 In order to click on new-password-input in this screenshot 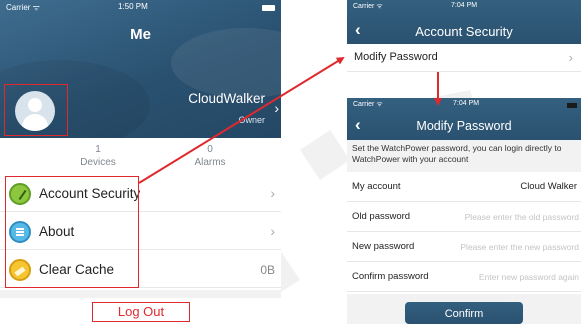, I will do `click(509, 247)`.